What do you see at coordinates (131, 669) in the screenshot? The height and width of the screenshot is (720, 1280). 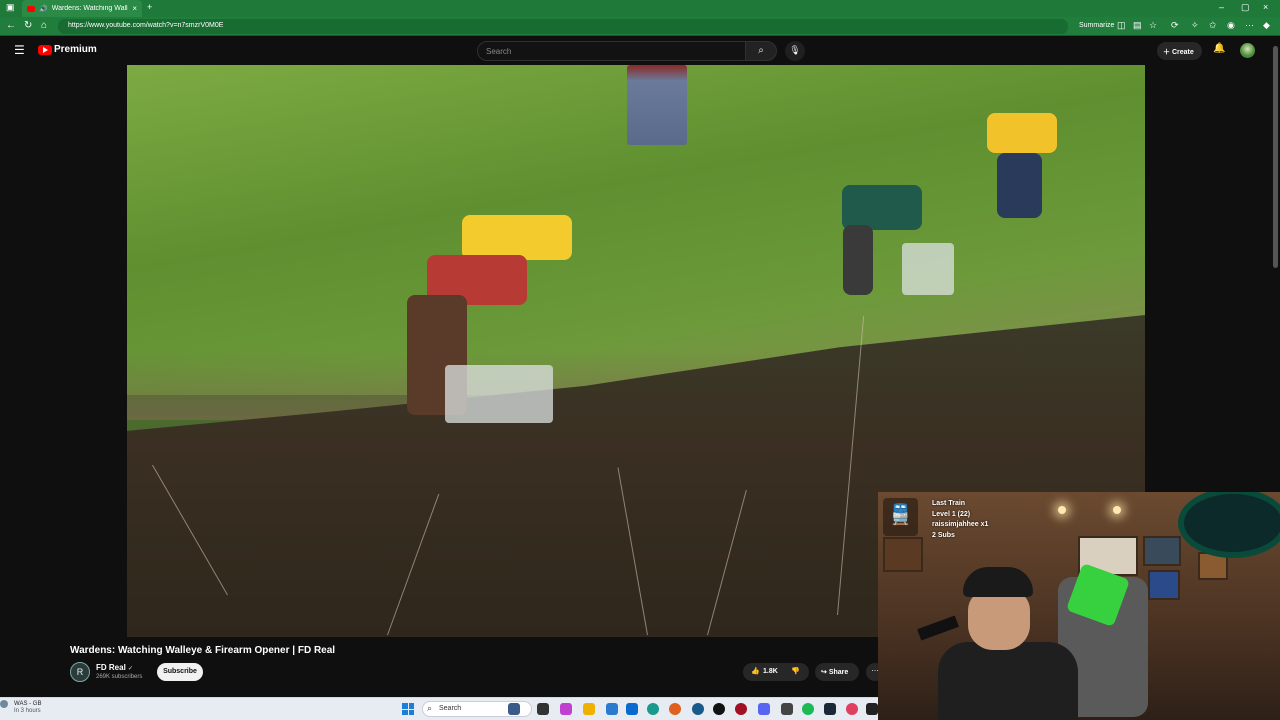 I see `verified-icon: ✓` at bounding box center [131, 669].